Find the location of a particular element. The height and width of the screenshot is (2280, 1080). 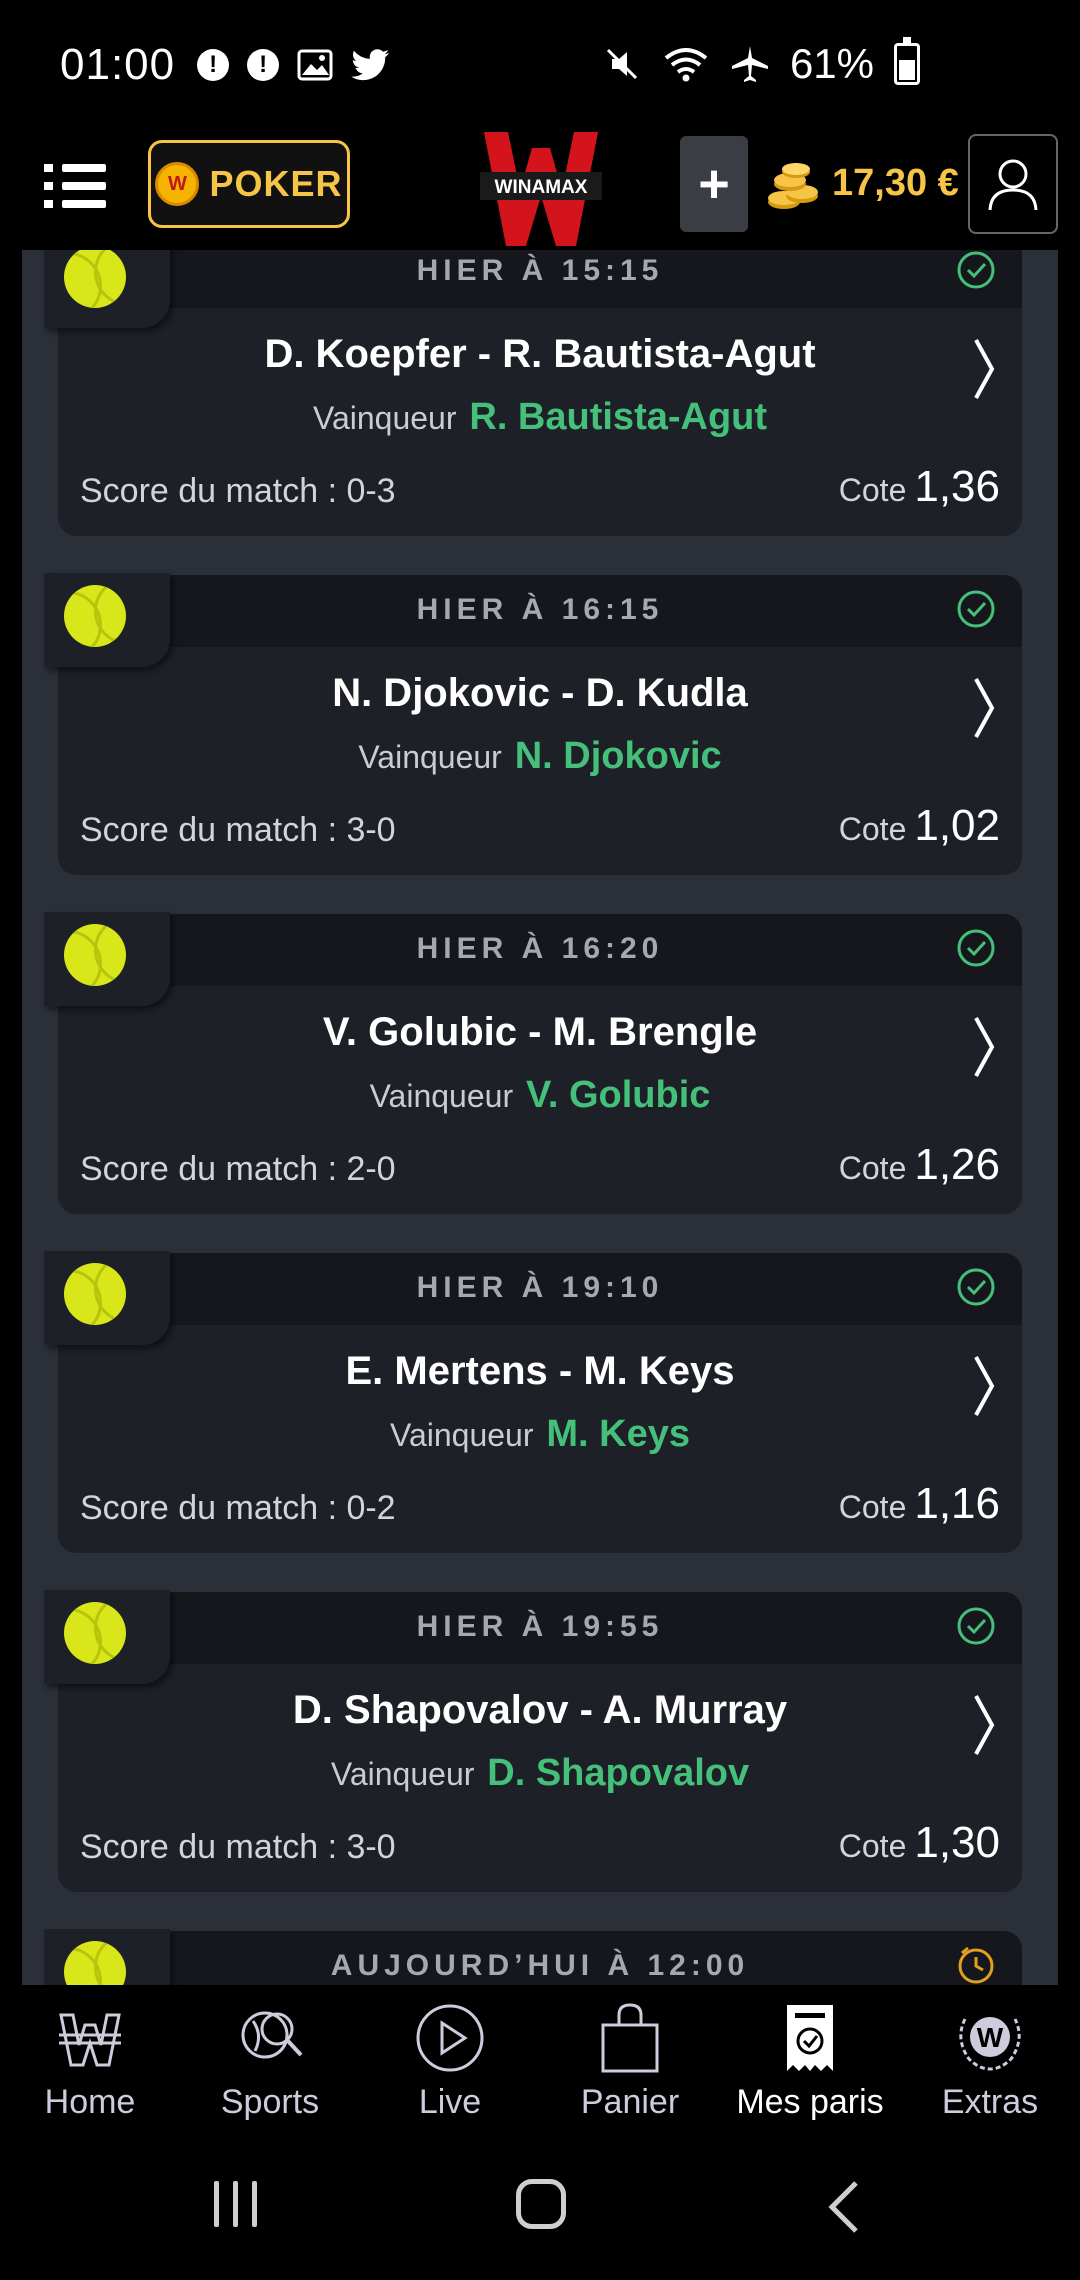

bet-selection: Vainqueur V. Golubic is located at coordinates (540, 1095).